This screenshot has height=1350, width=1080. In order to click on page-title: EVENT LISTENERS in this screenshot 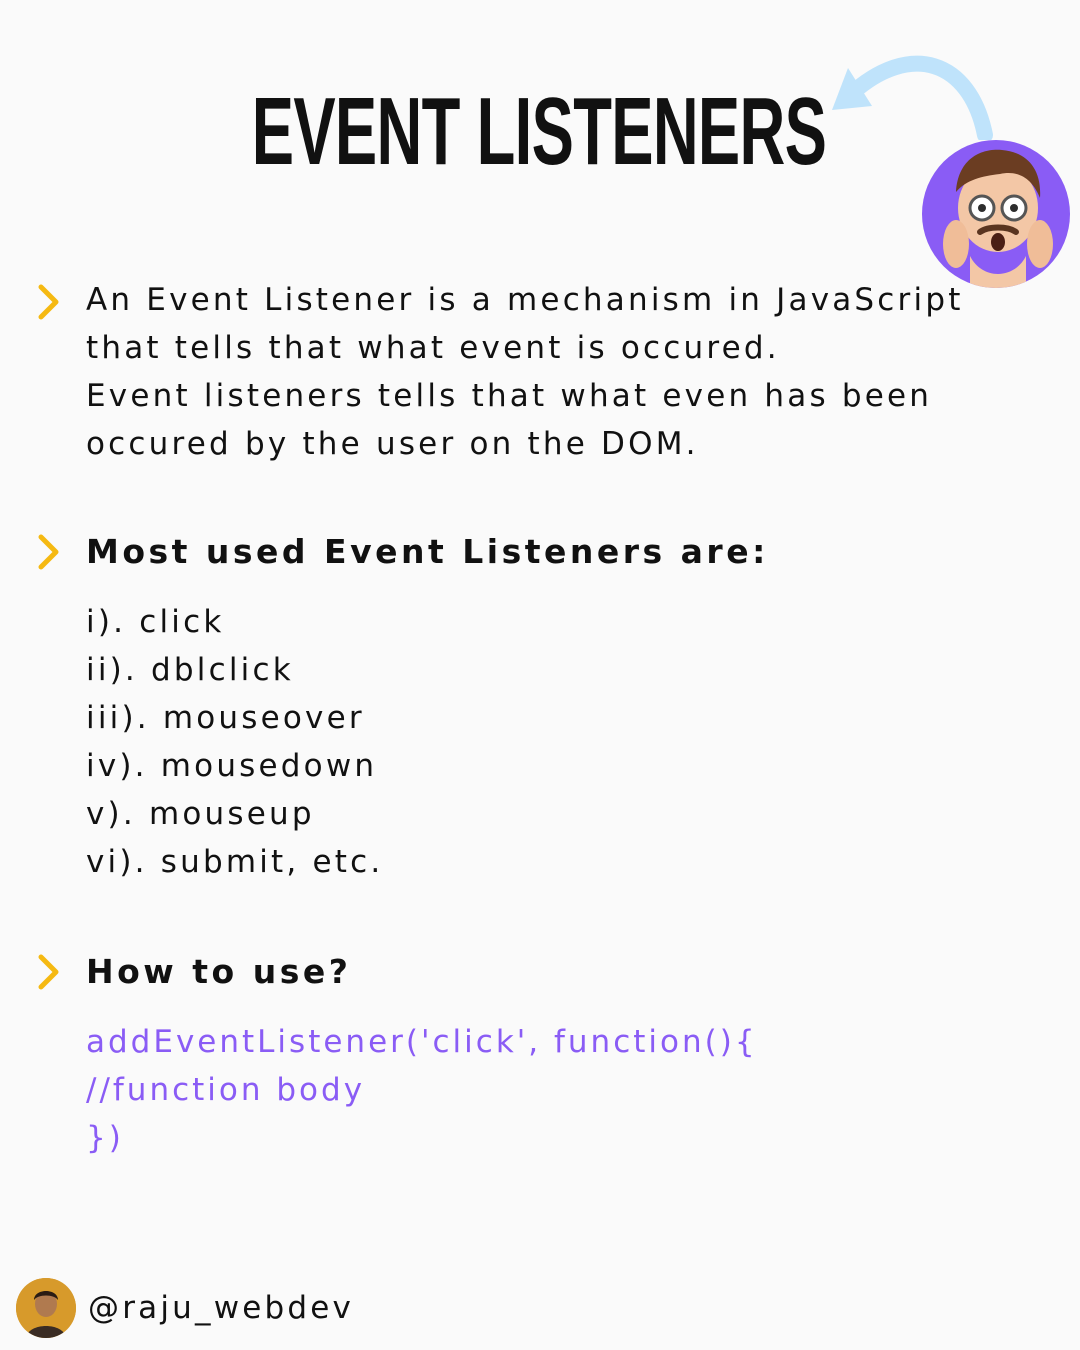, I will do `click(539, 131)`.